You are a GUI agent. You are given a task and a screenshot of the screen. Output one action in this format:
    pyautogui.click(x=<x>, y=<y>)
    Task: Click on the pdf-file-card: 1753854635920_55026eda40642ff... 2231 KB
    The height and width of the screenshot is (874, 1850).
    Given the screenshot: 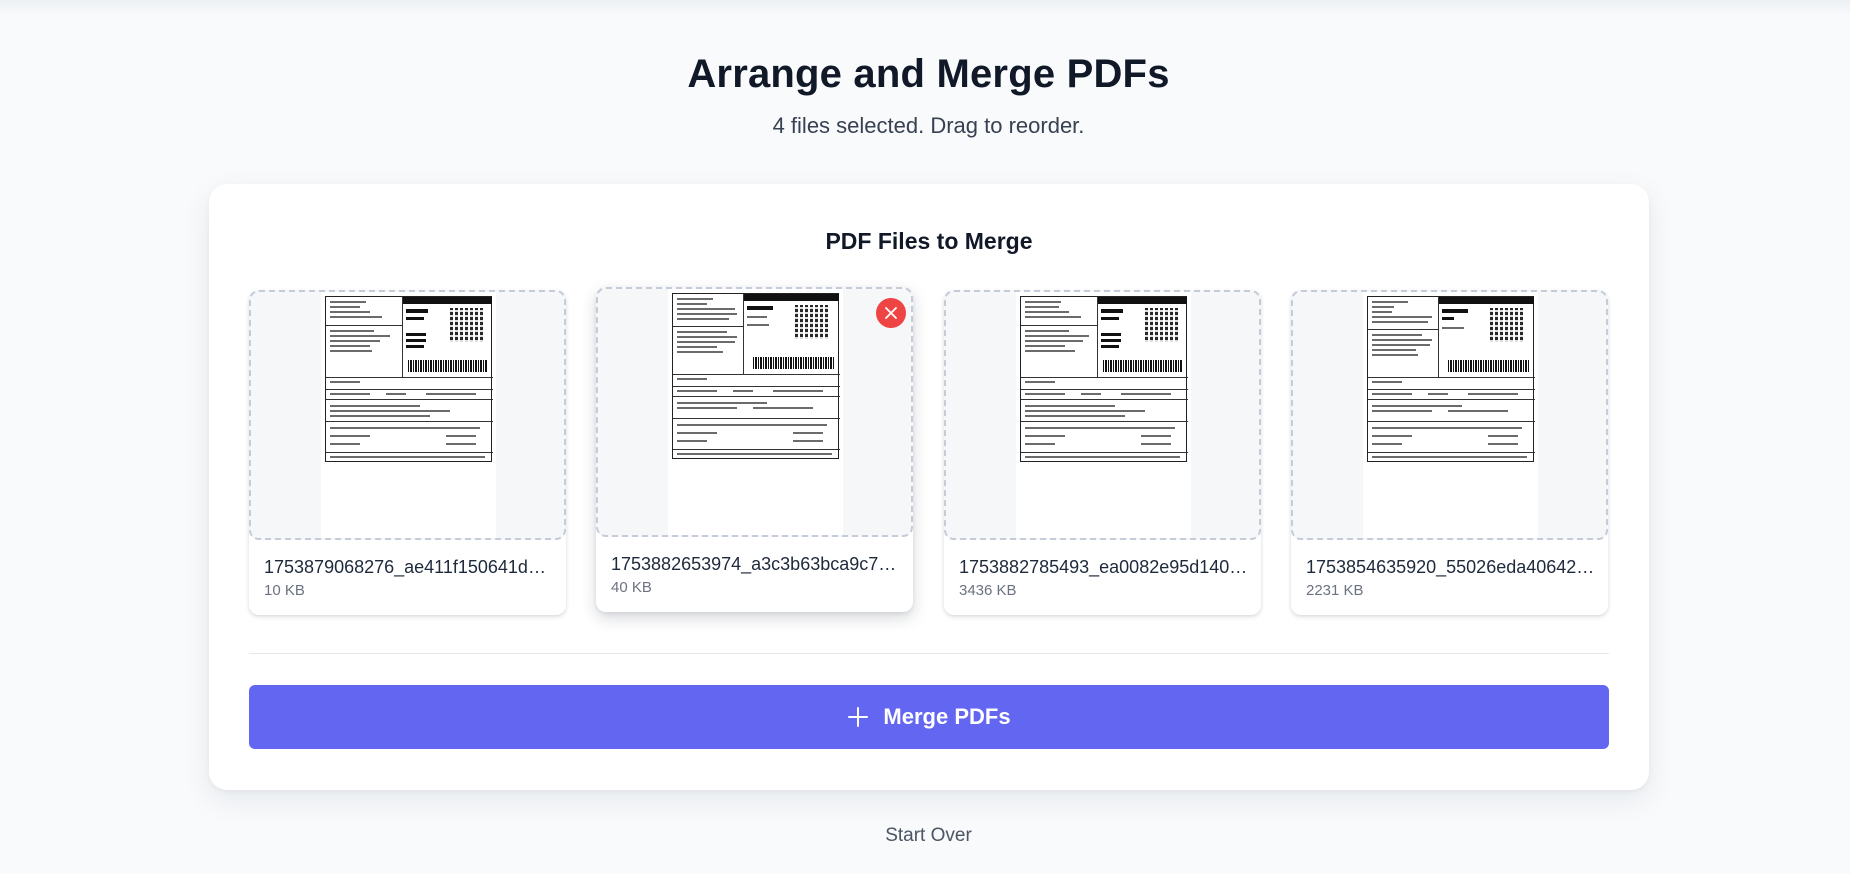 What is the action you would take?
    pyautogui.click(x=1449, y=452)
    